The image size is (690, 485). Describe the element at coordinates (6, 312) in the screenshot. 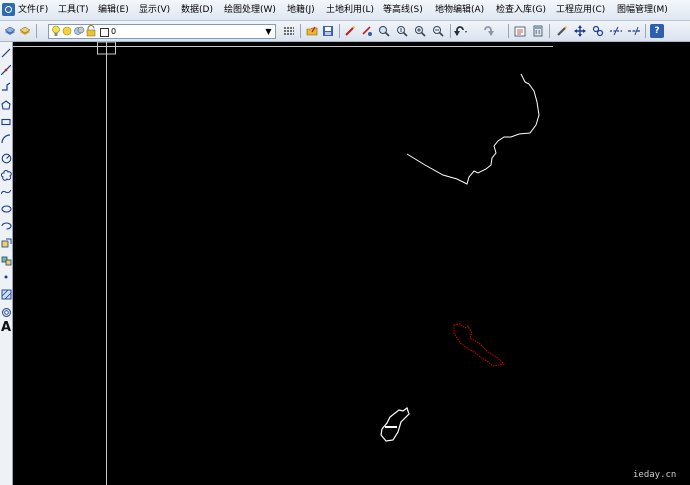

I see `region-icon` at that location.